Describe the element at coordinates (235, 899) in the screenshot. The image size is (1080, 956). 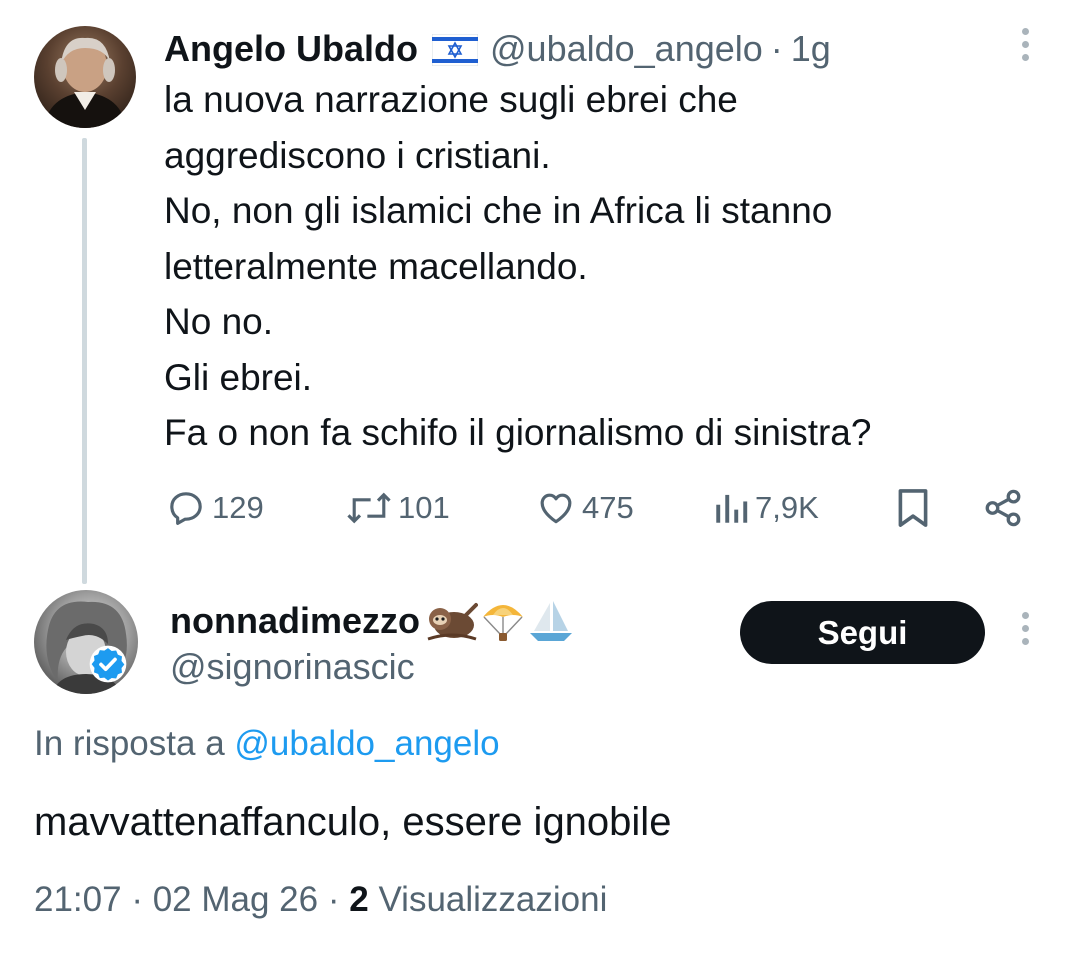
I see `tweet-date: 02 Mag 26` at that location.